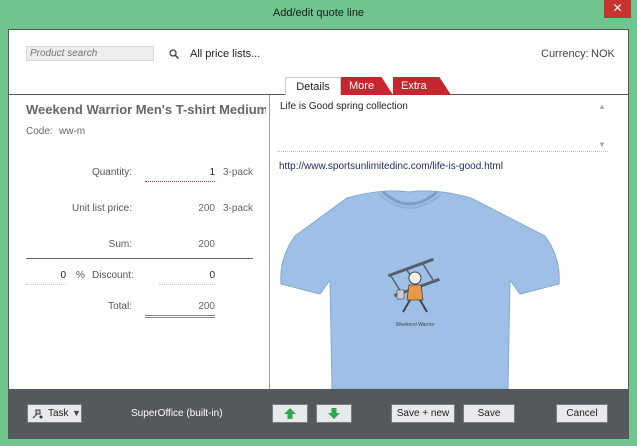 The height and width of the screenshot is (446, 637). Describe the element at coordinates (174, 54) in the screenshot. I see `search-icon` at that location.